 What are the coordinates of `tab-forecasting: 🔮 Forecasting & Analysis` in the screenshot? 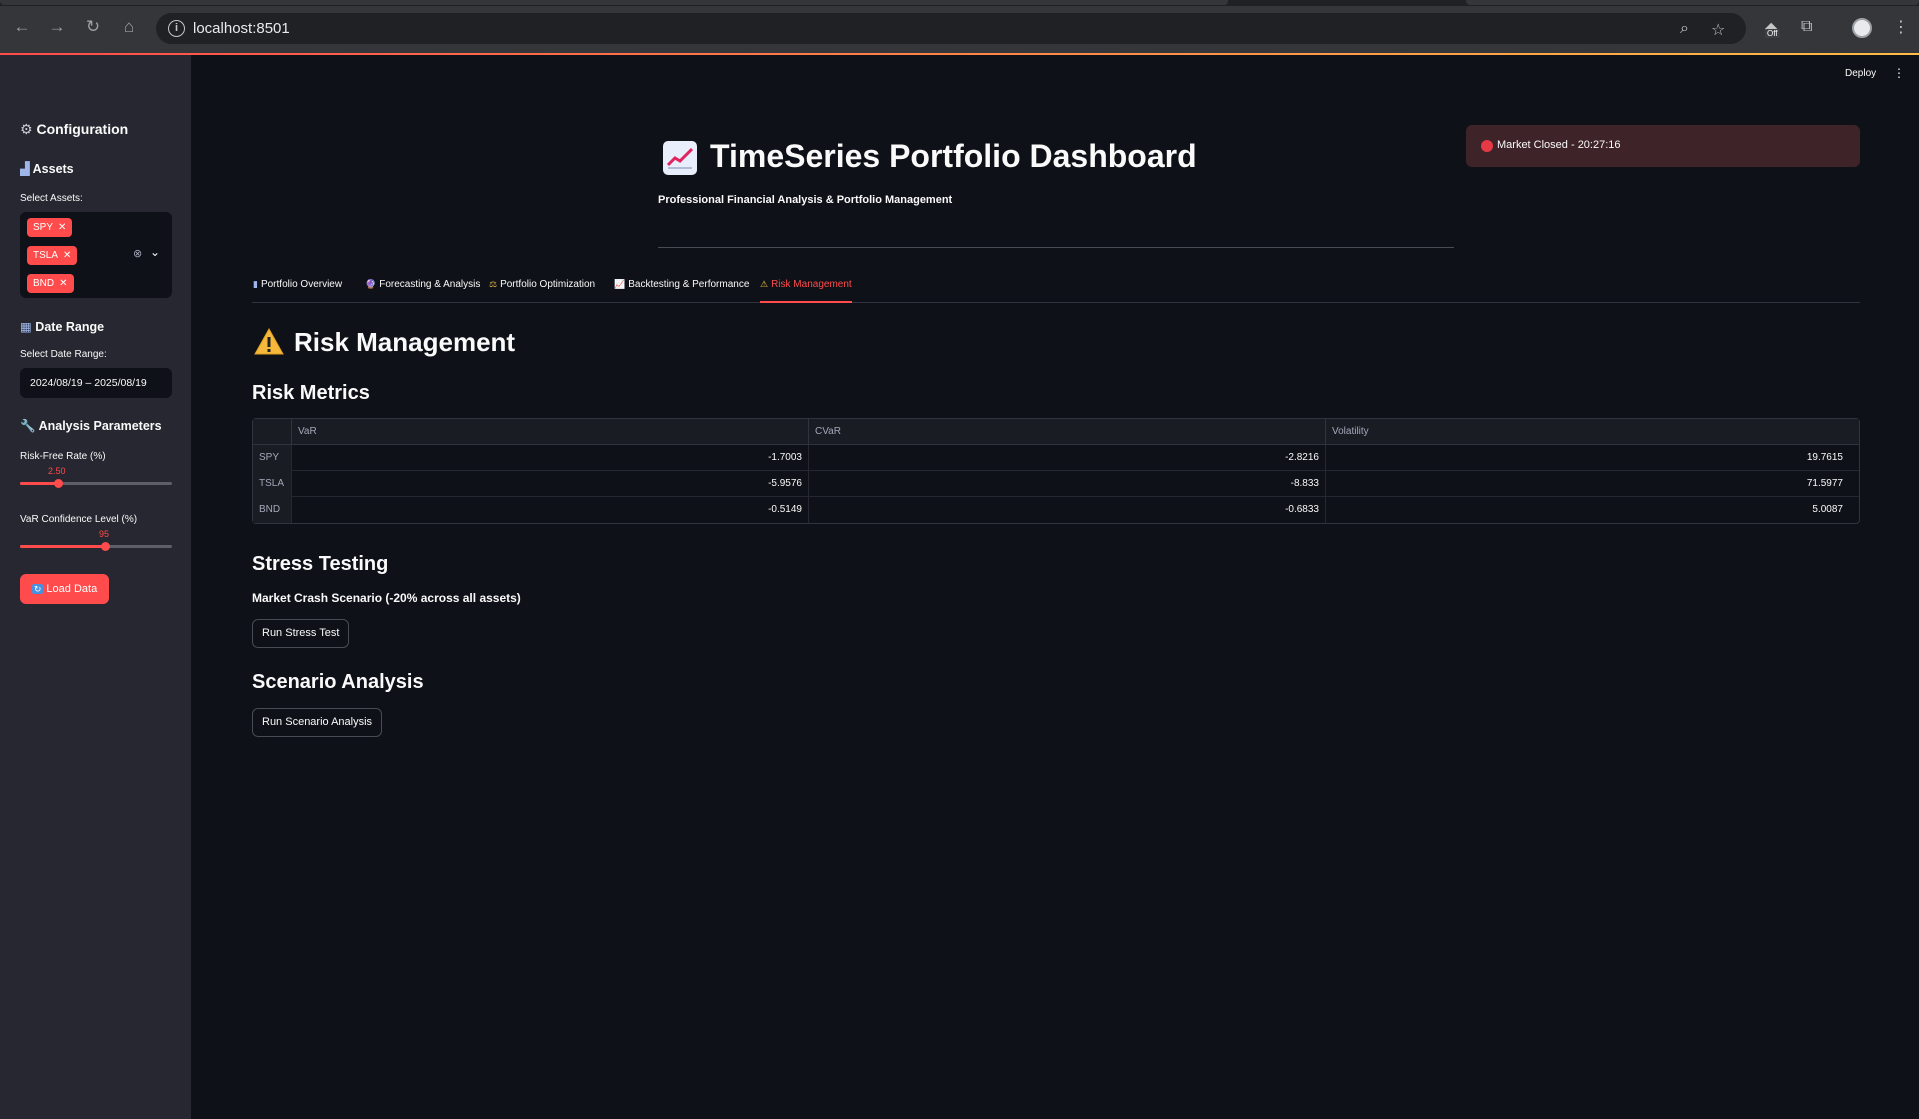 It's located at (422, 291).